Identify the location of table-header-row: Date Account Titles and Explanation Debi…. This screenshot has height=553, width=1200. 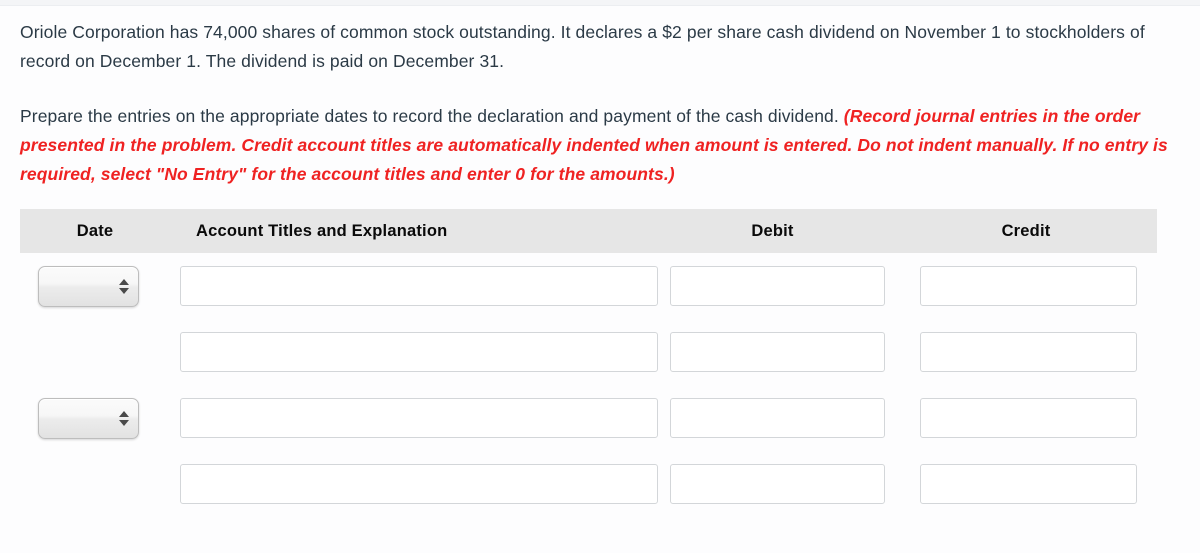
(588, 231).